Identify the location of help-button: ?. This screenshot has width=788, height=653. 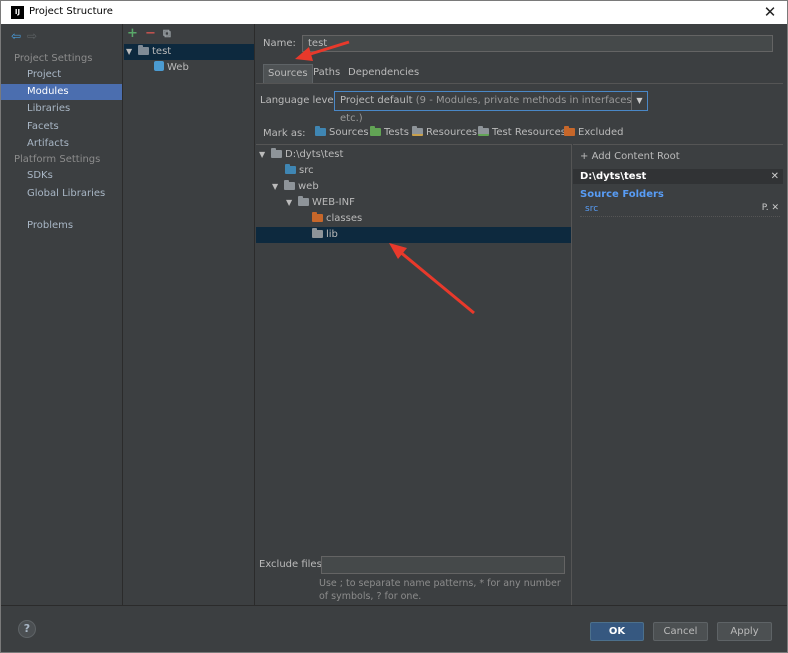
(27, 629).